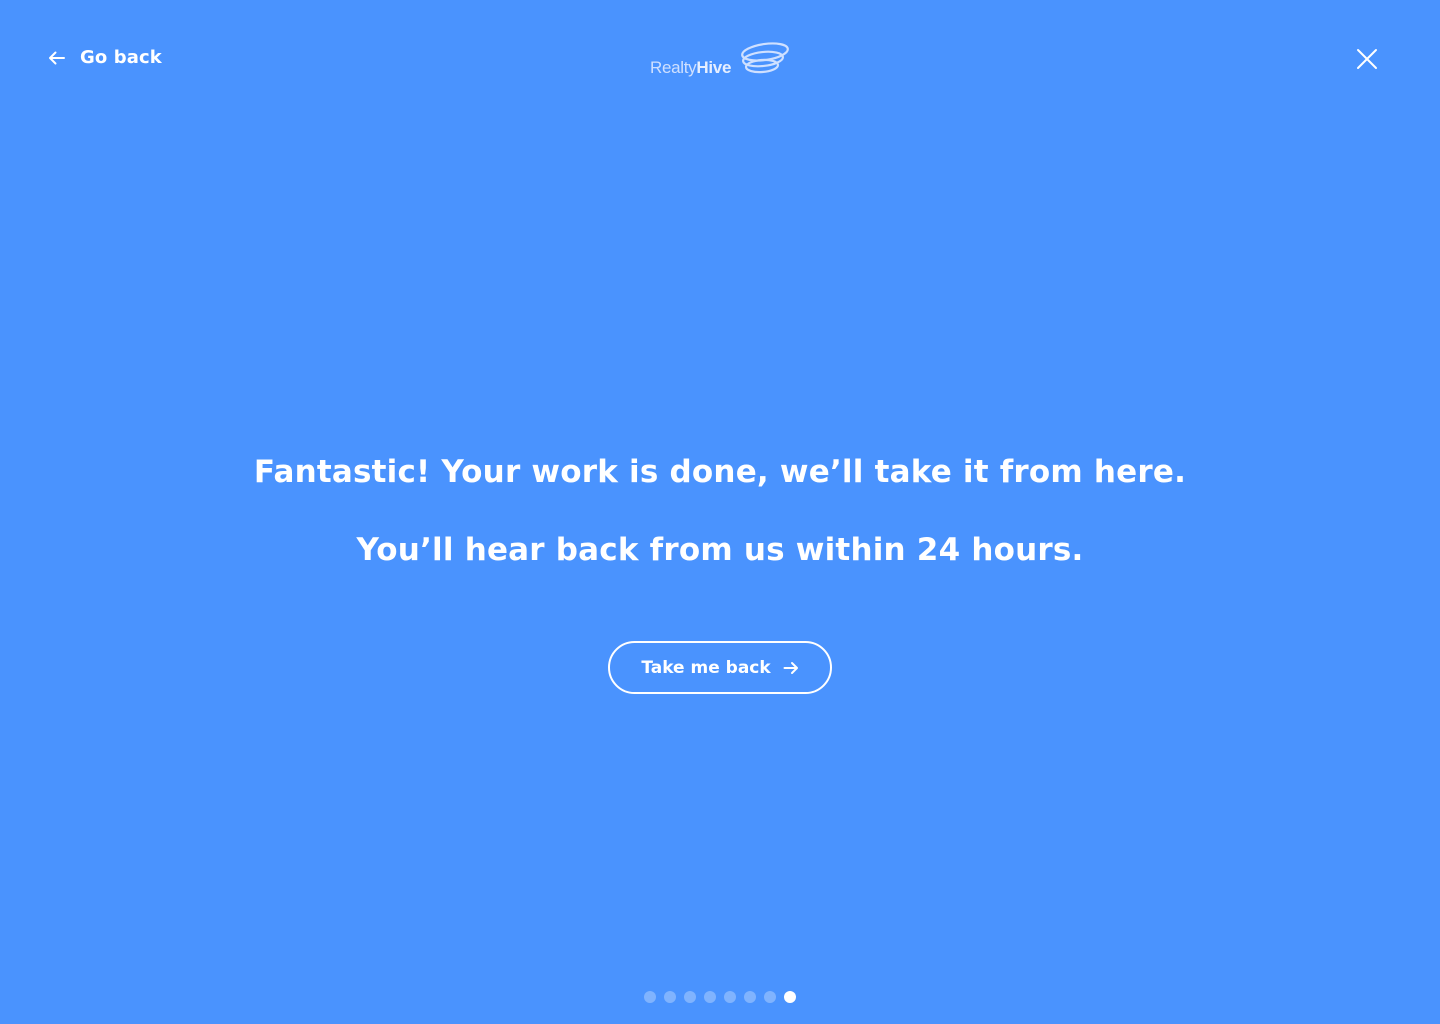  I want to click on logo-word-light: Realty, so click(673, 67).